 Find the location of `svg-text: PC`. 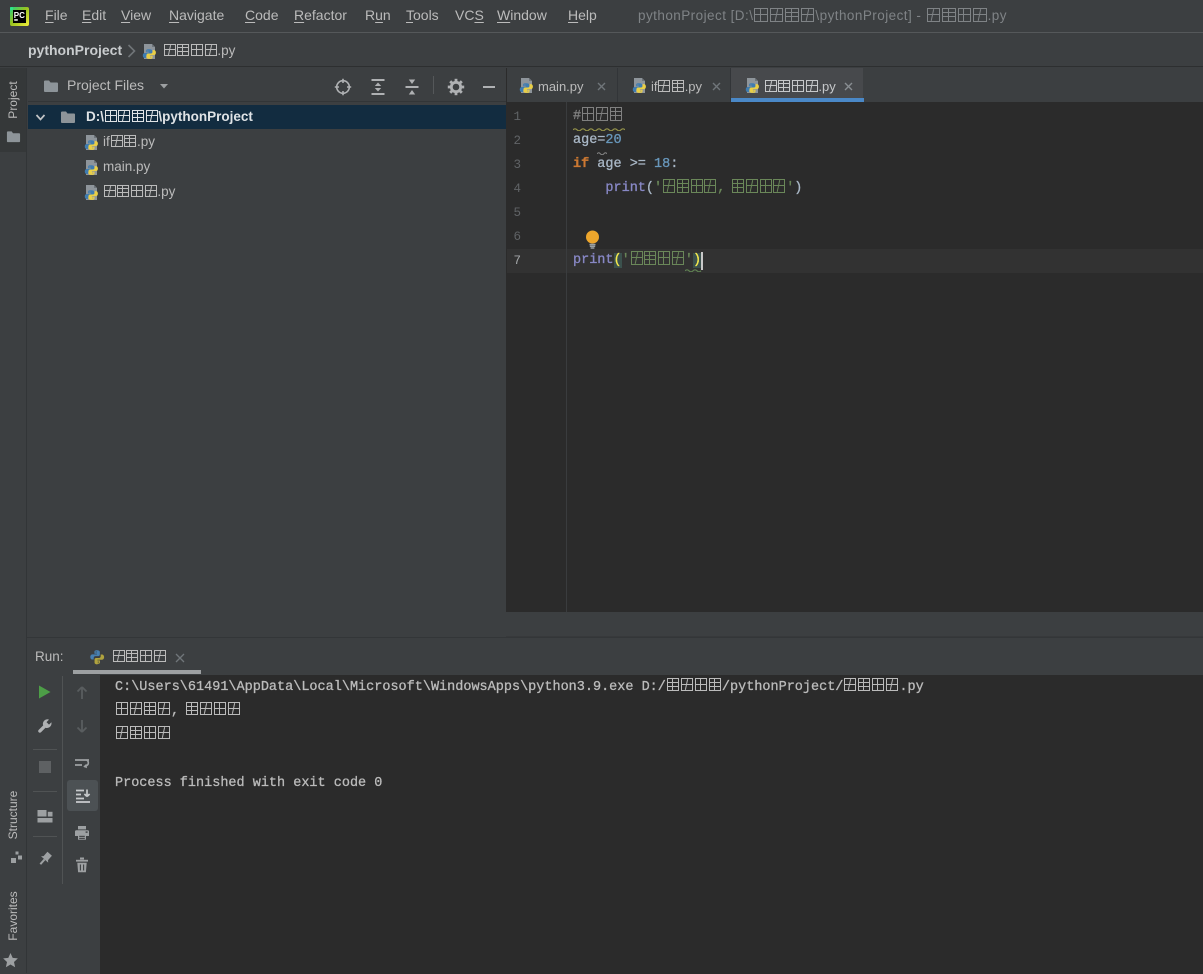

svg-text: PC is located at coordinates (19, 15).